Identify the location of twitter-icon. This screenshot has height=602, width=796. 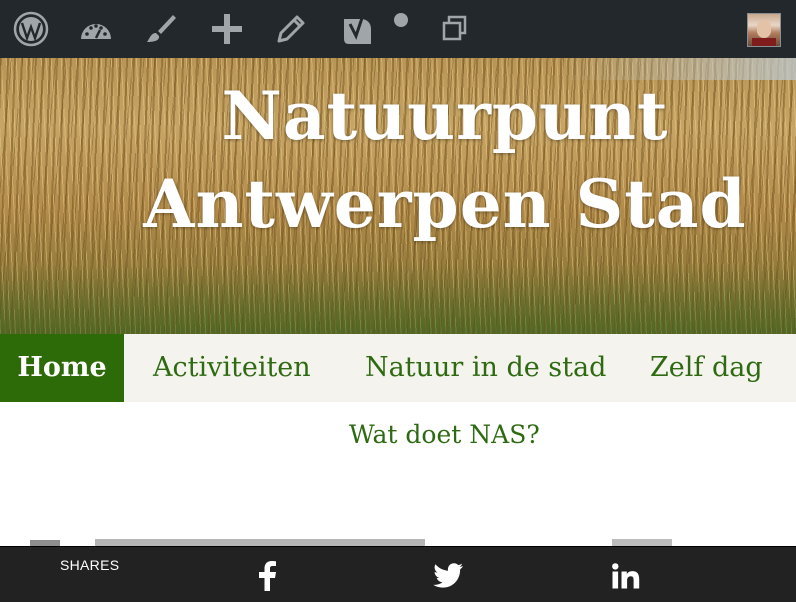
(448, 576).